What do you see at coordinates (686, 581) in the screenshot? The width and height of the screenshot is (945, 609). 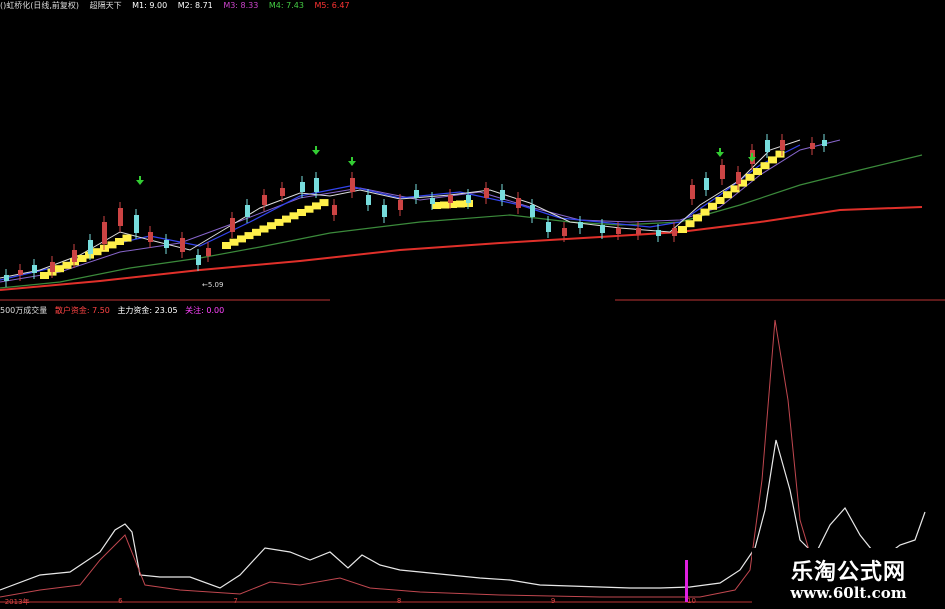 I see `attention-bar` at bounding box center [686, 581].